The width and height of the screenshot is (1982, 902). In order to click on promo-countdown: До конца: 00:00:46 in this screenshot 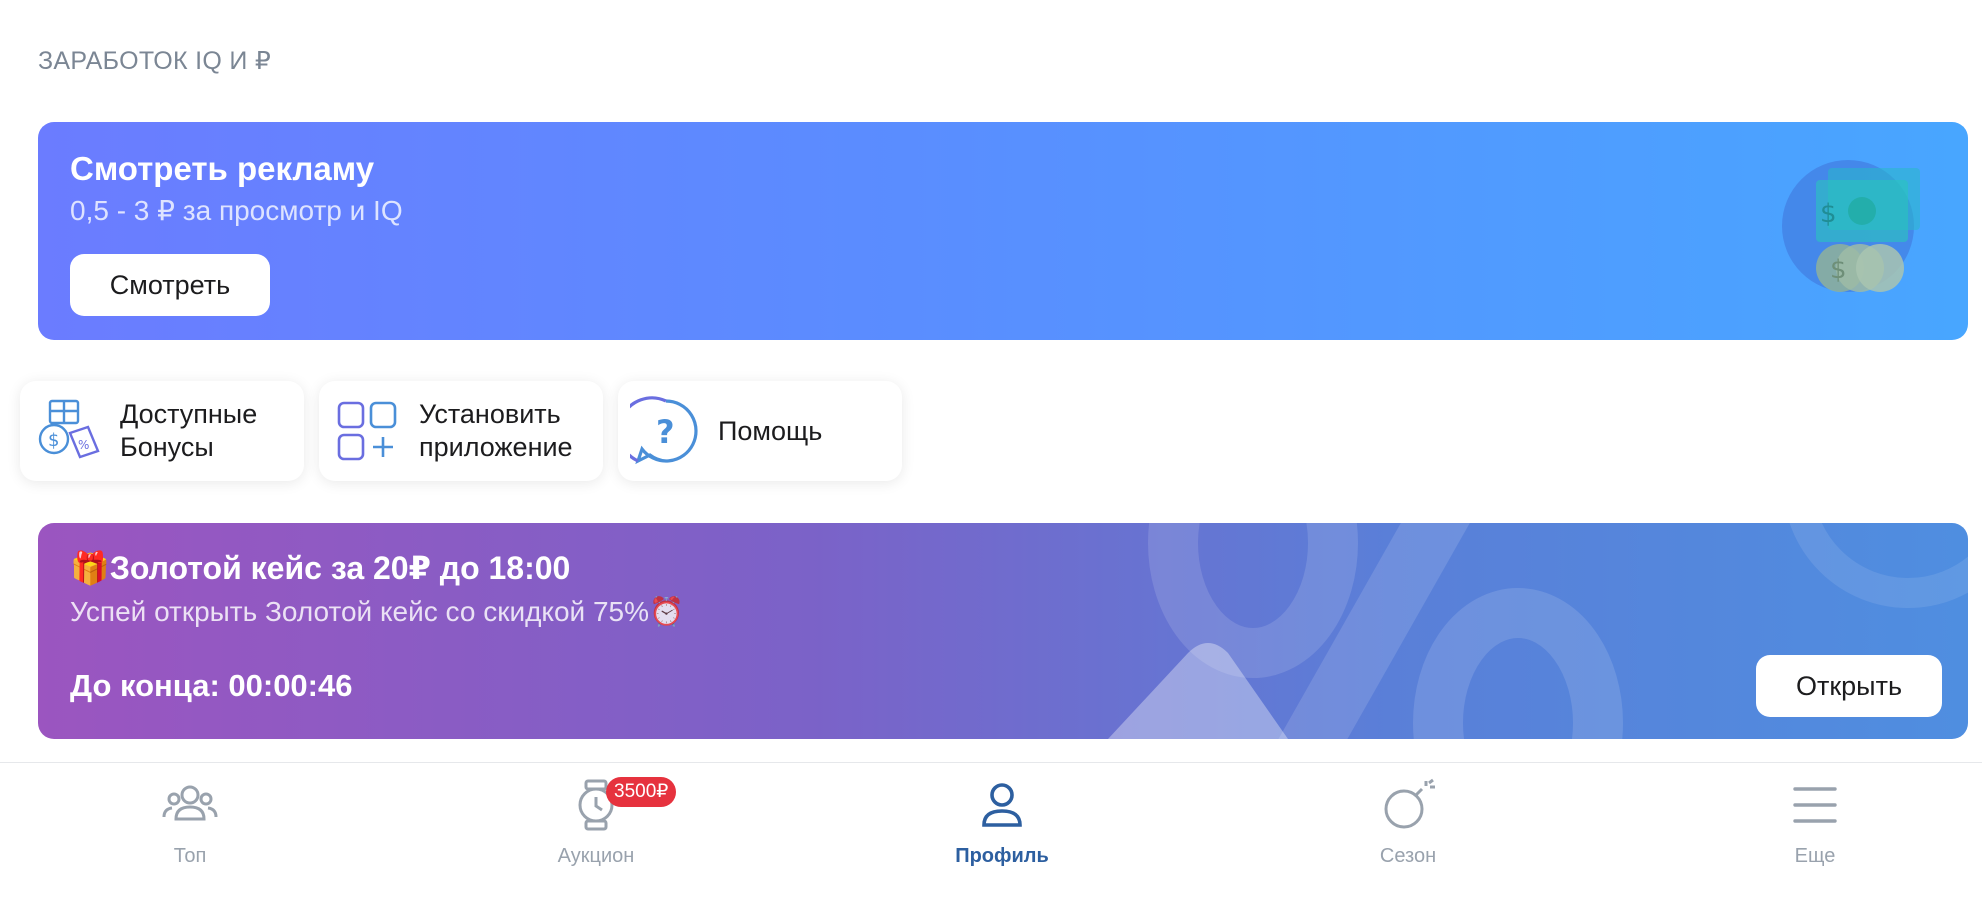, I will do `click(211, 685)`.